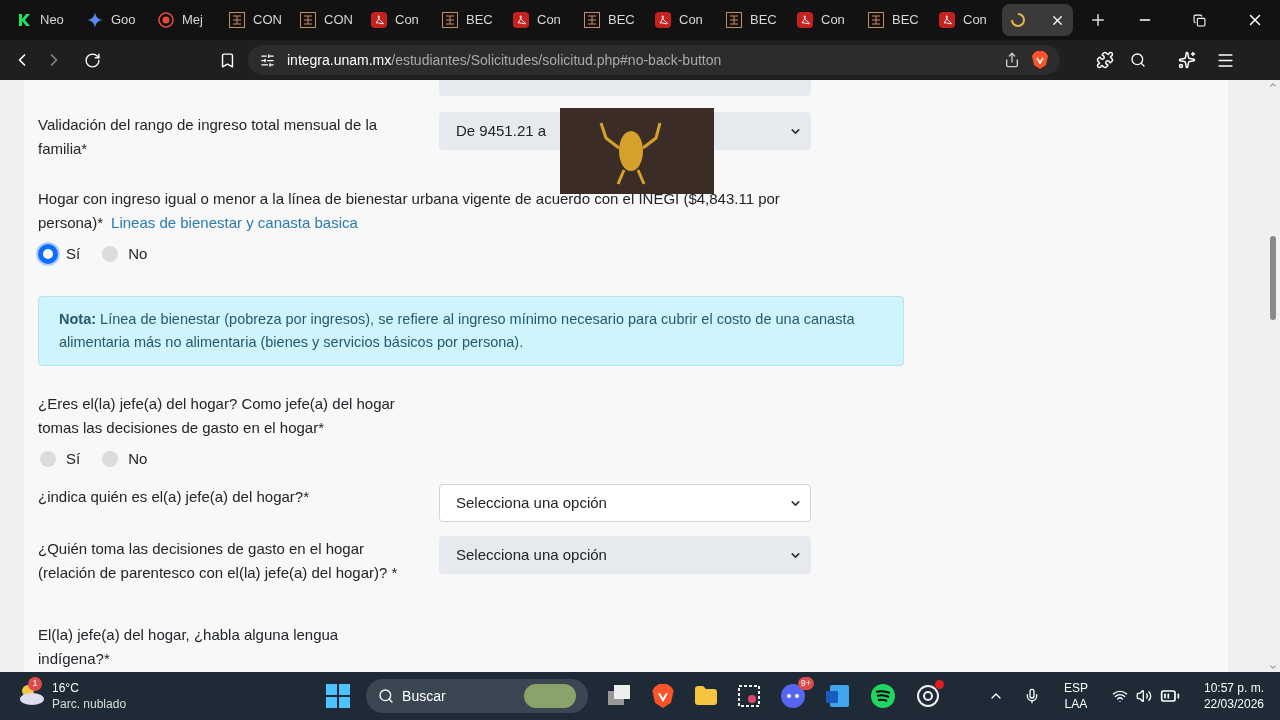 Image resolution: width=1280 pixels, height=720 pixels. What do you see at coordinates (114, 20) in the screenshot?
I see `browser-tab: Goo` at bounding box center [114, 20].